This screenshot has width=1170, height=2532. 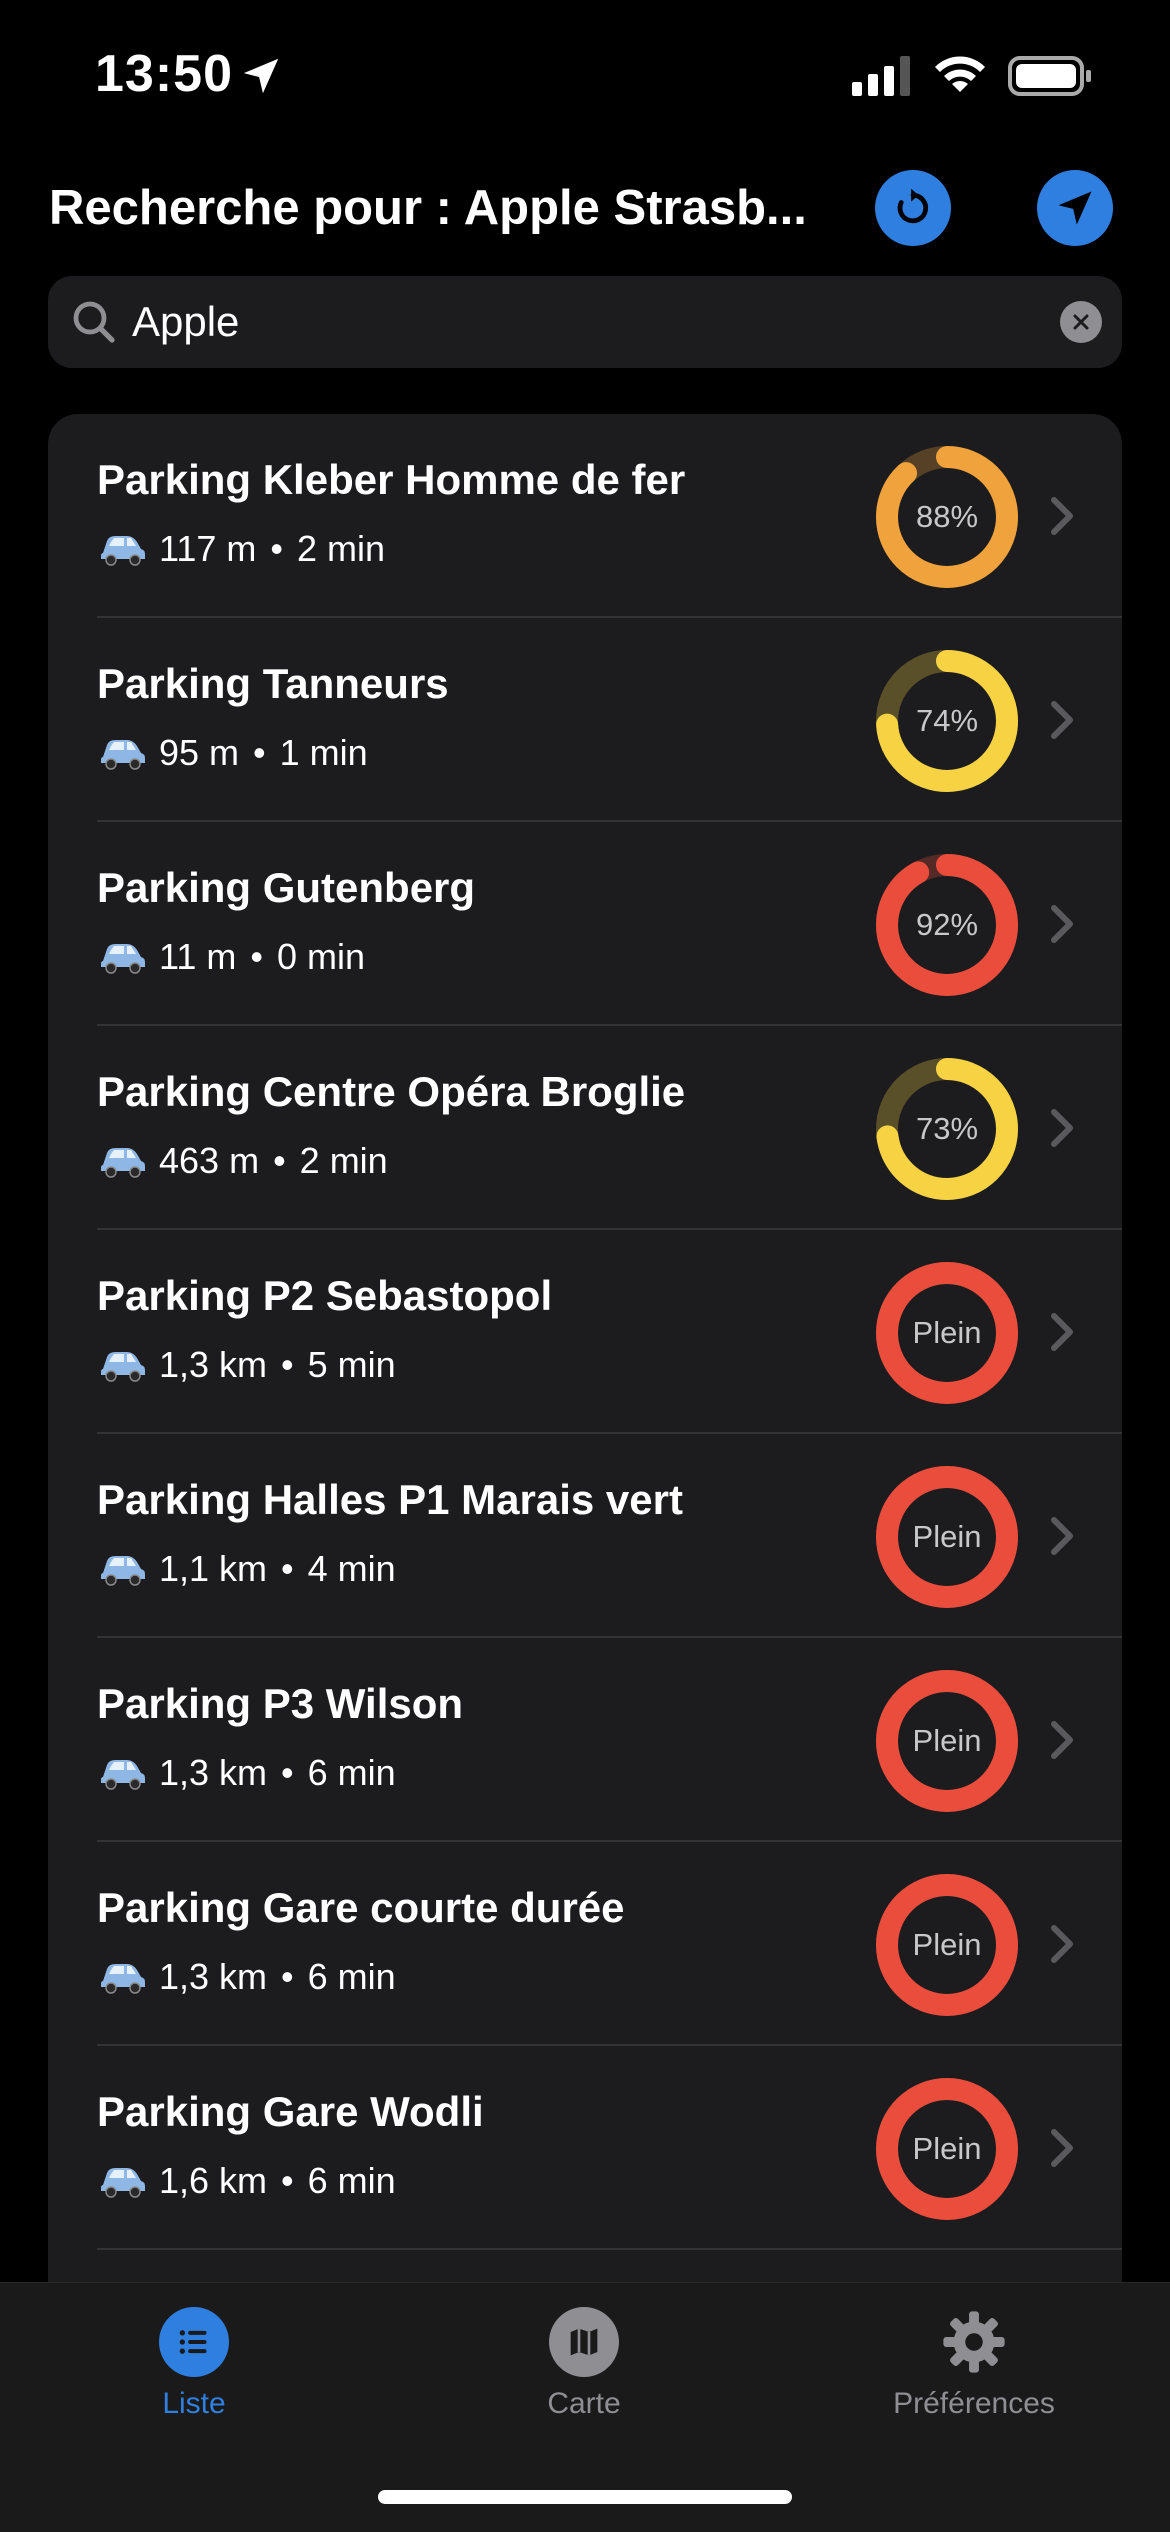 What do you see at coordinates (194, 2403) in the screenshot?
I see `tab-label: Liste` at bounding box center [194, 2403].